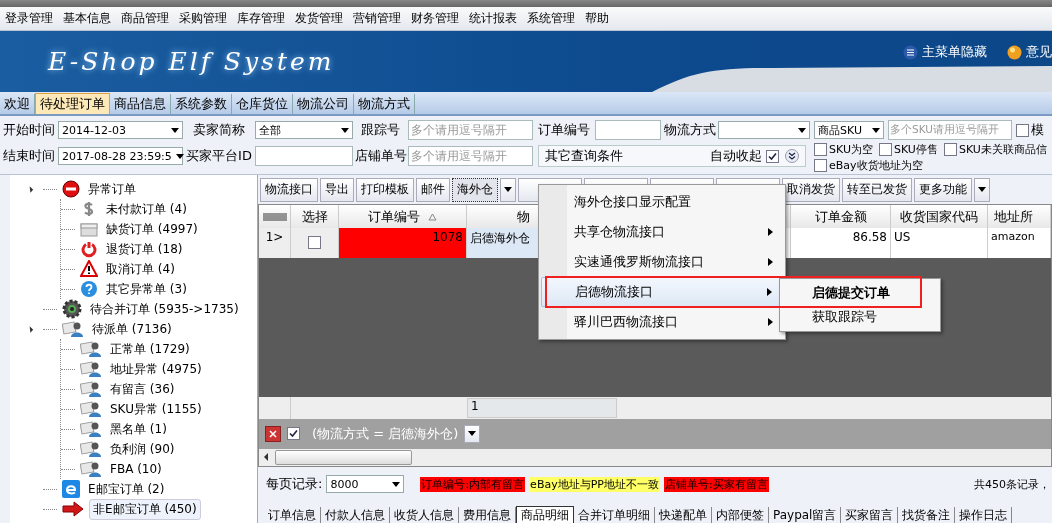  I want to click on logo-text: E-Shop Elf System, so click(191, 61).